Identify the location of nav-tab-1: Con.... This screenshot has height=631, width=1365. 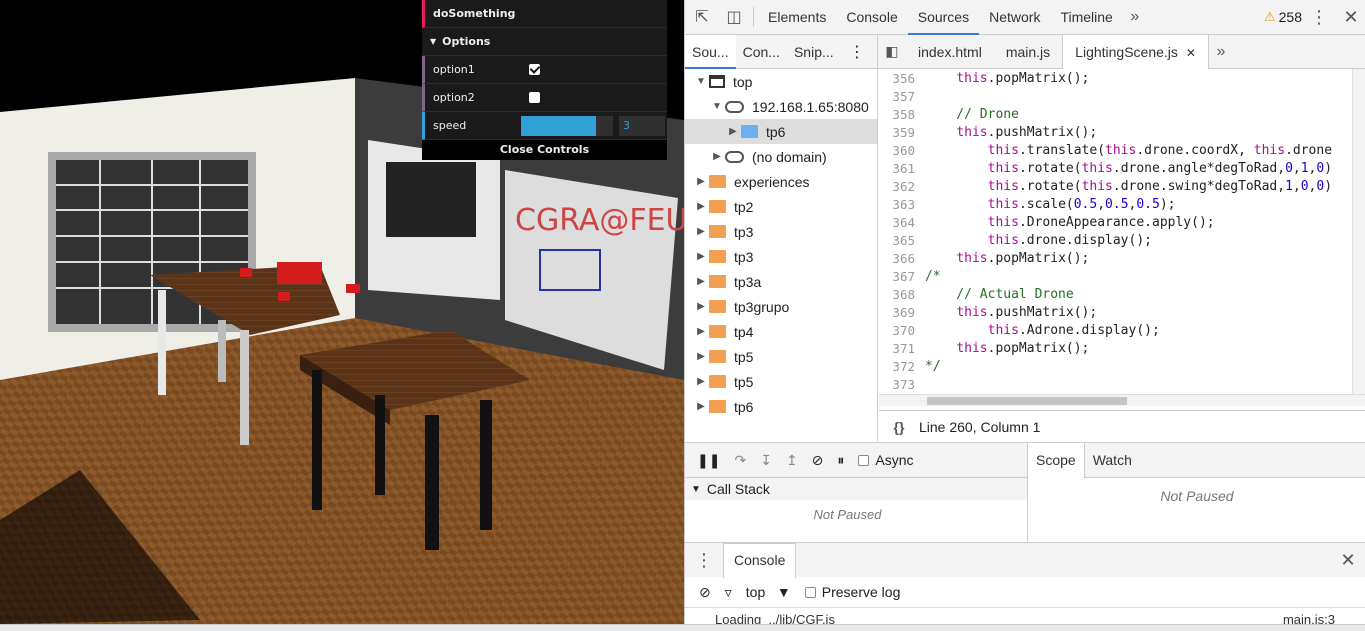
(761, 52).